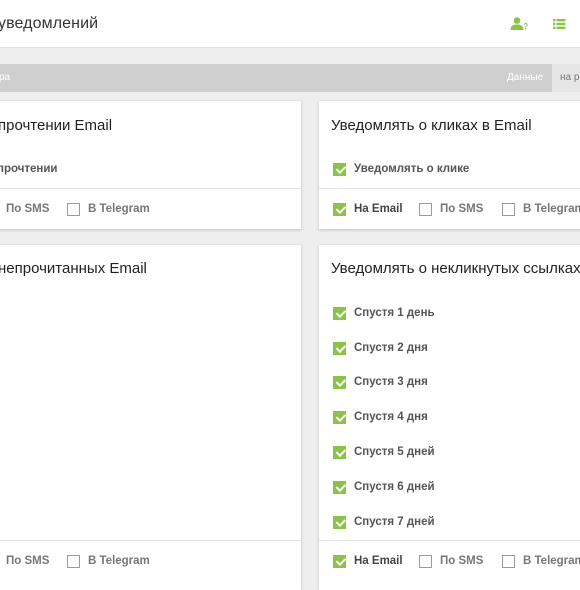  What do you see at coordinates (560, 24) in the screenshot?
I see `list-icon` at bounding box center [560, 24].